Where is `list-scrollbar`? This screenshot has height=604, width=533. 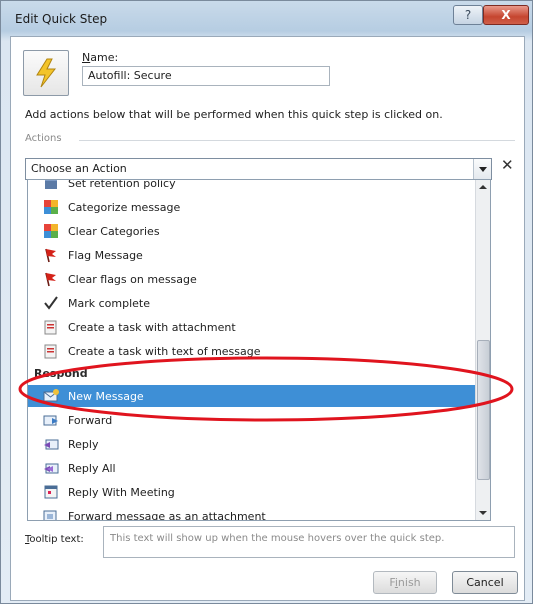
list-scrollbar is located at coordinates (482, 350).